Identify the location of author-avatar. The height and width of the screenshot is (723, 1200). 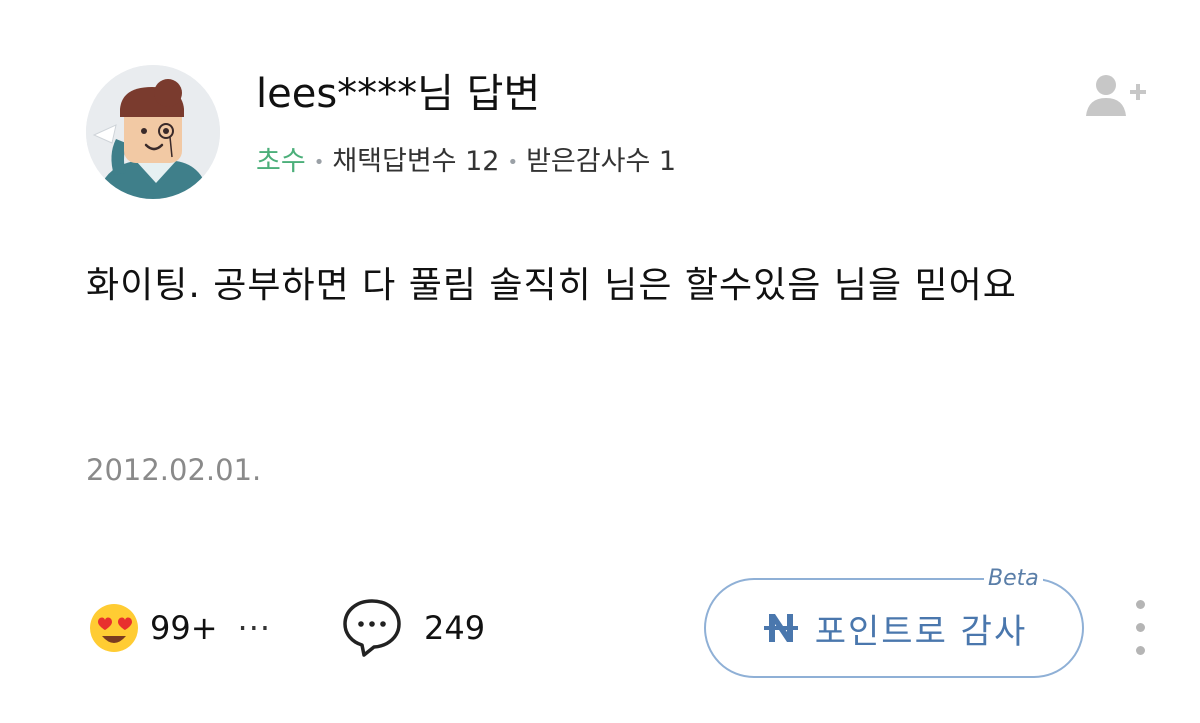
(153, 132).